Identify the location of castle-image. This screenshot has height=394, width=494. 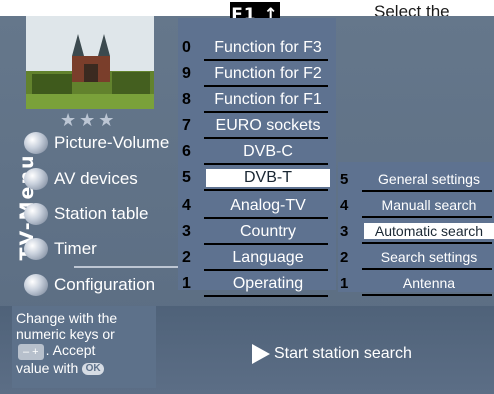
(90, 62).